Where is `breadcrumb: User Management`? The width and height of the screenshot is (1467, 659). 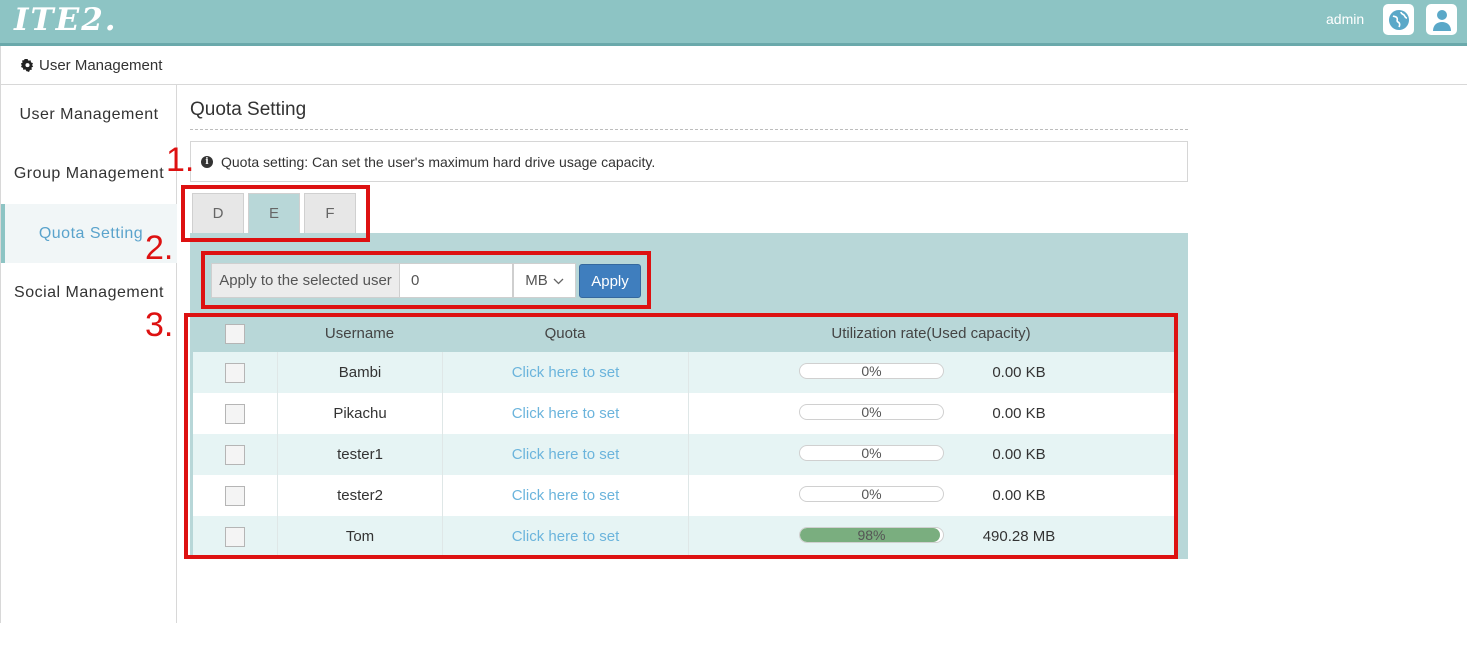
breadcrumb: User Management is located at coordinates (733, 65).